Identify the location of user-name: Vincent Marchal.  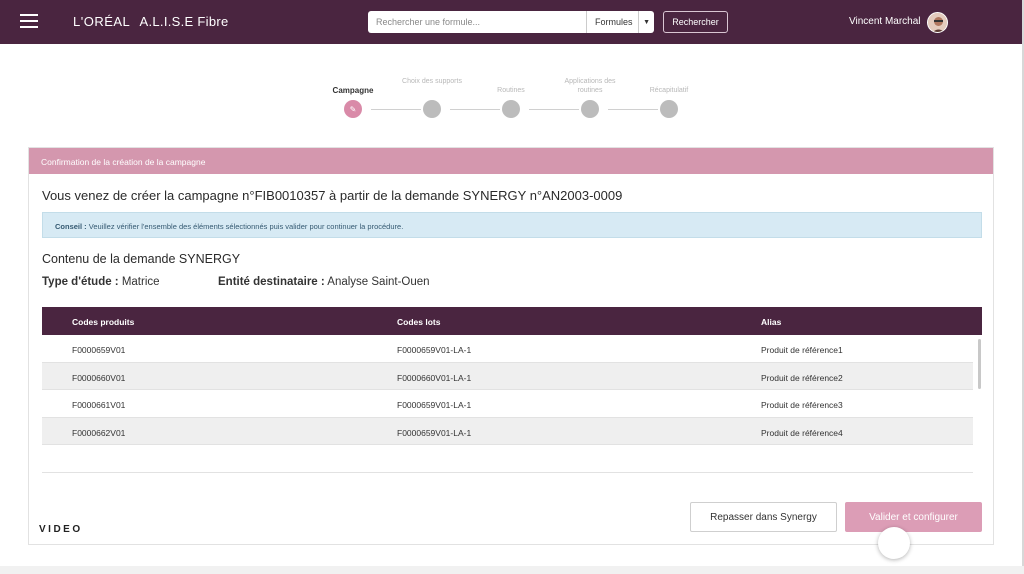
(885, 21).